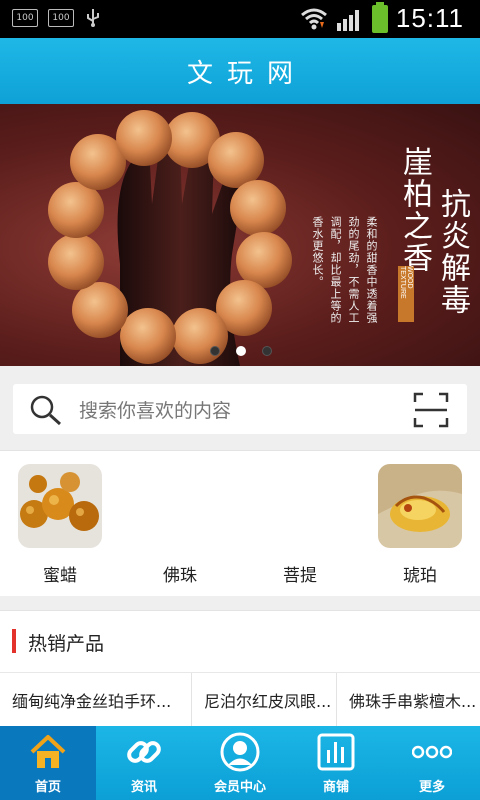  I want to click on banner-subtitle: 抗炎解毒, so click(452, 252).